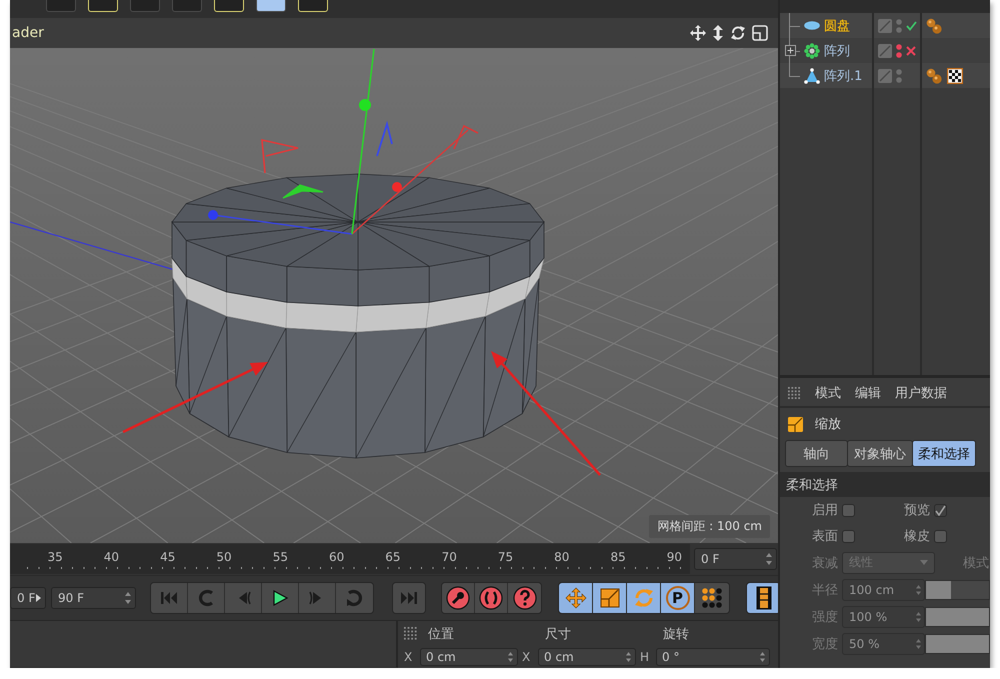 The height and width of the screenshot is (679, 1000). Describe the element at coordinates (738, 33) in the screenshot. I see `rotate-icon` at that location.